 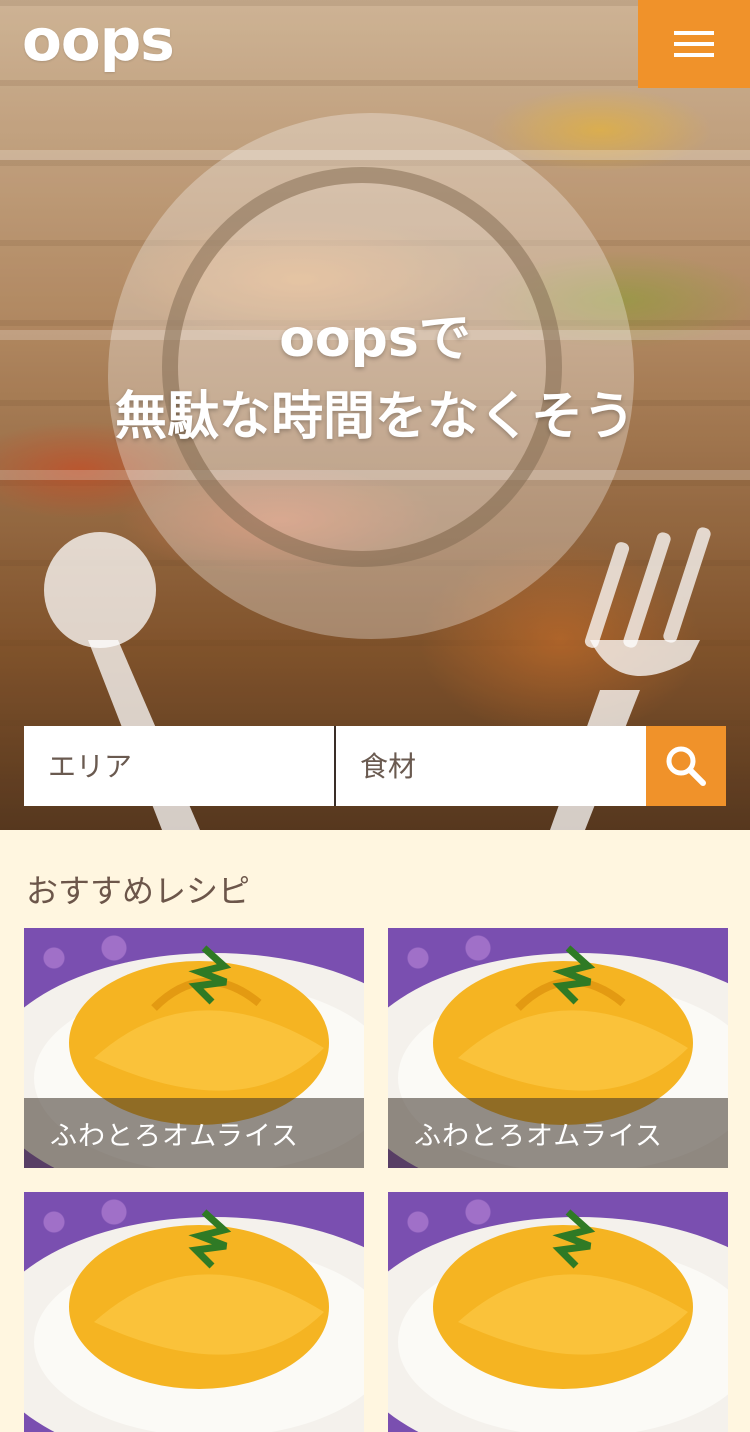 I want to click on ingredient-input, so click(x=491, y=766).